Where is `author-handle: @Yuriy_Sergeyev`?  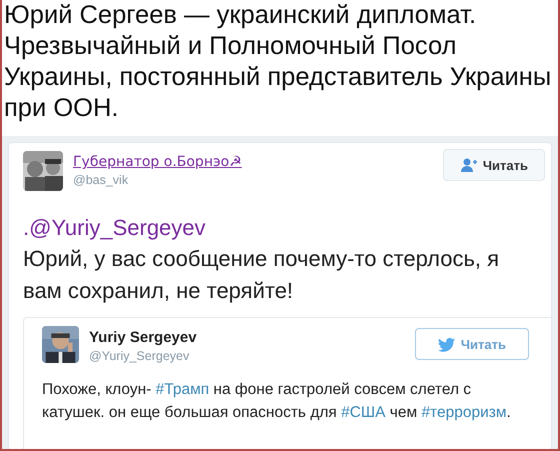 author-handle: @Yuriy_Sergeyev is located at coordinates (139, 356).